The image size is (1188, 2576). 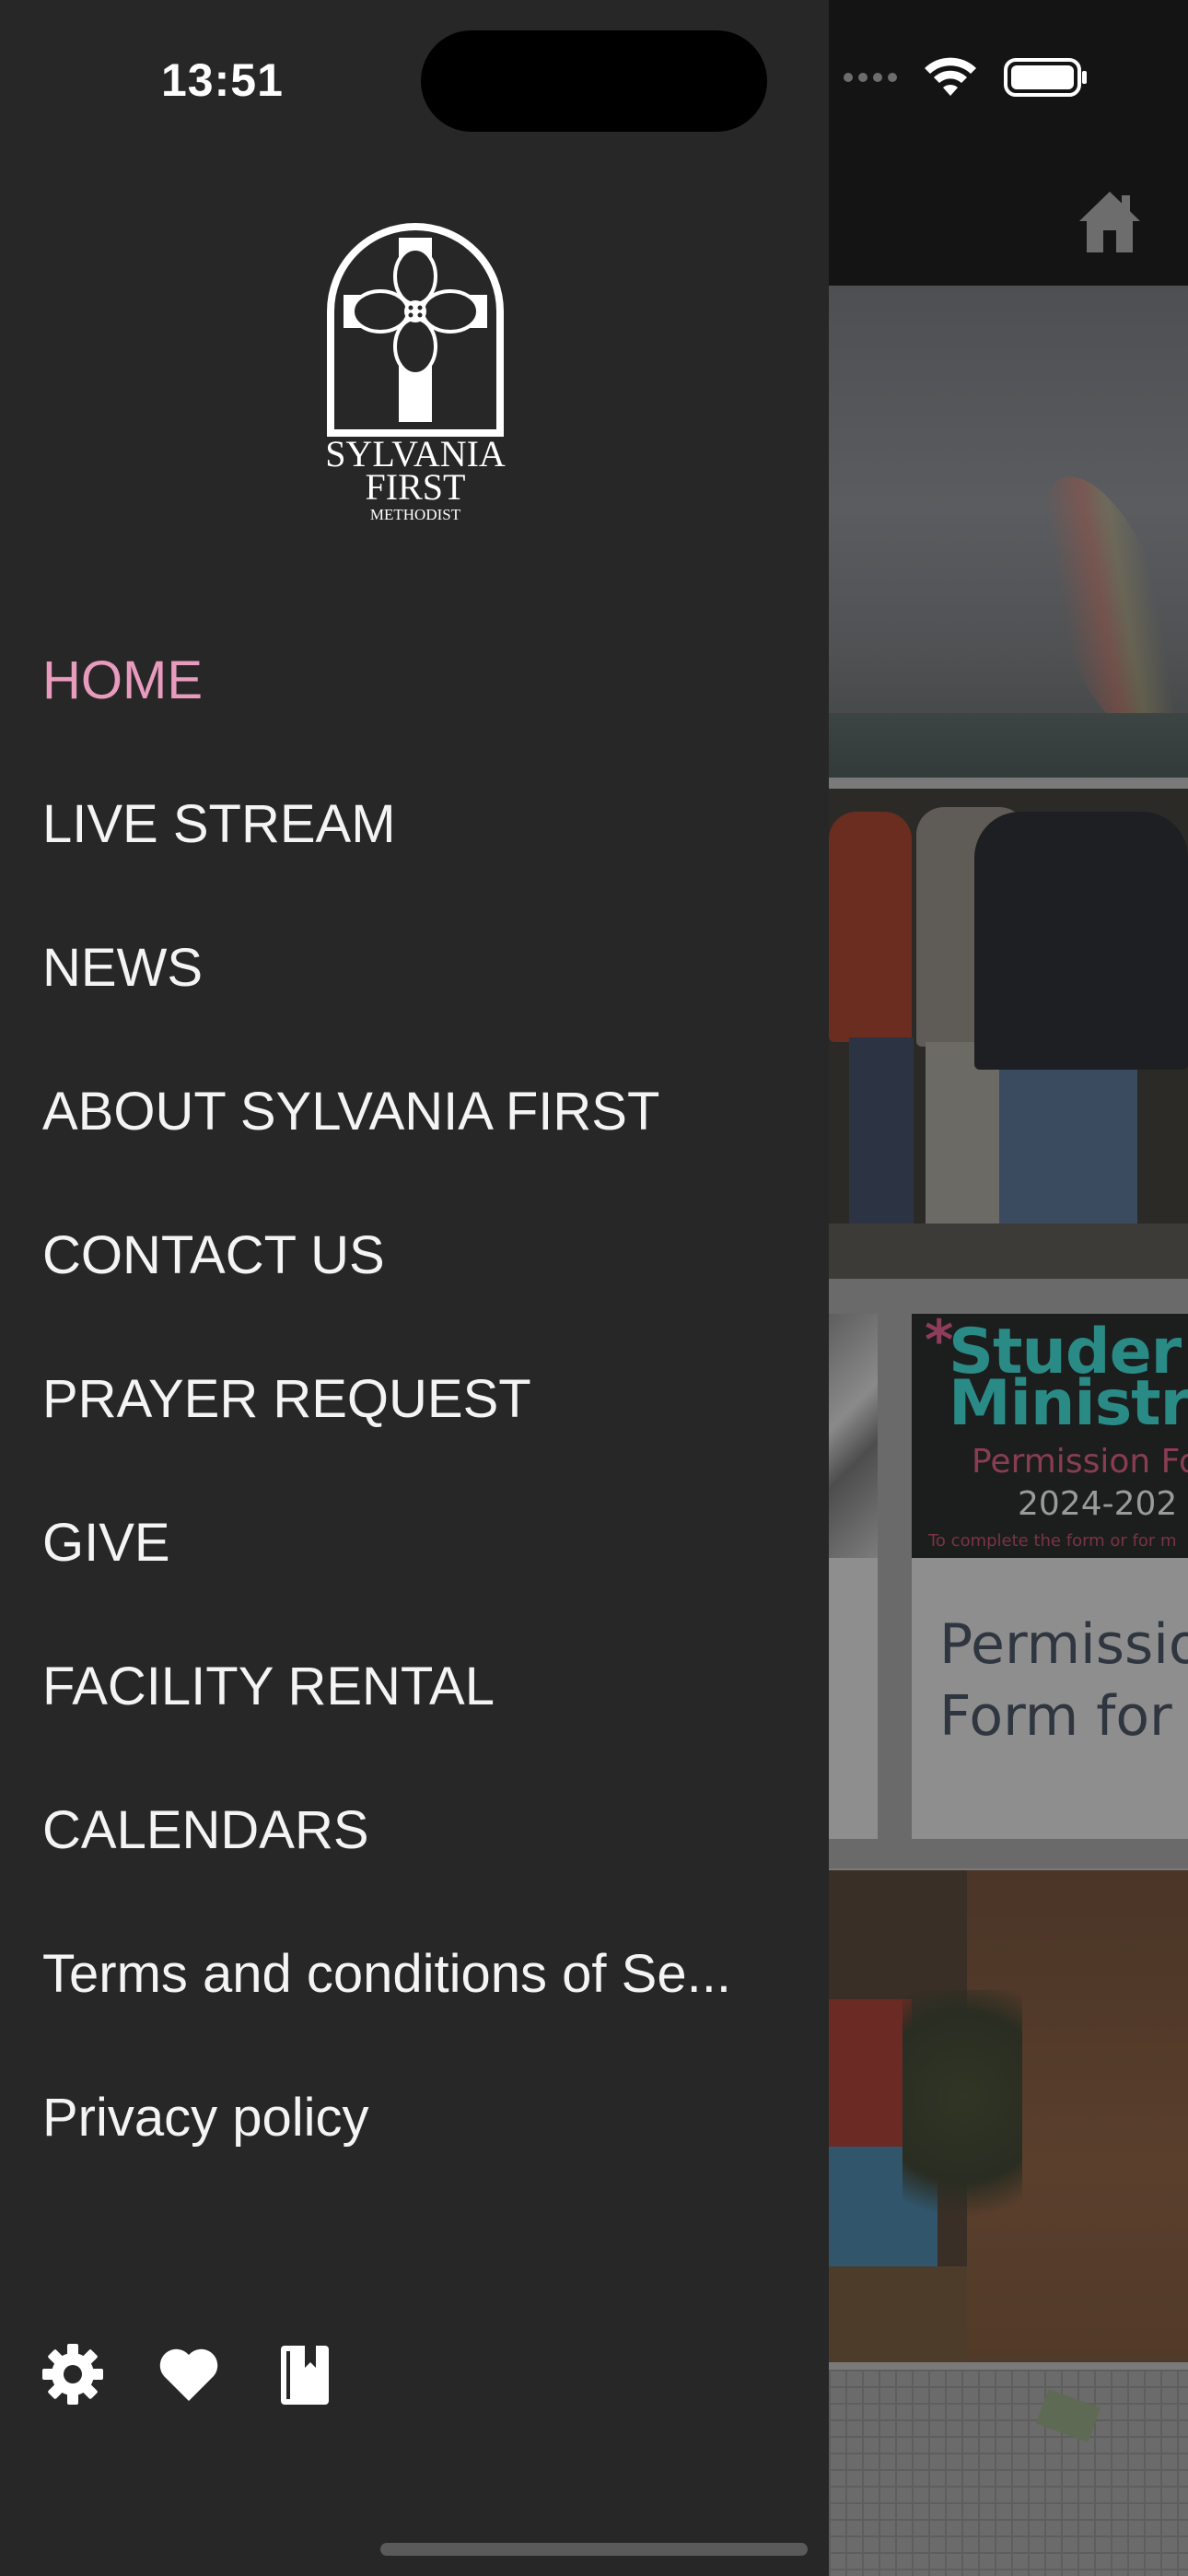 I want to click on status-icons, so click(x=967, y=77).